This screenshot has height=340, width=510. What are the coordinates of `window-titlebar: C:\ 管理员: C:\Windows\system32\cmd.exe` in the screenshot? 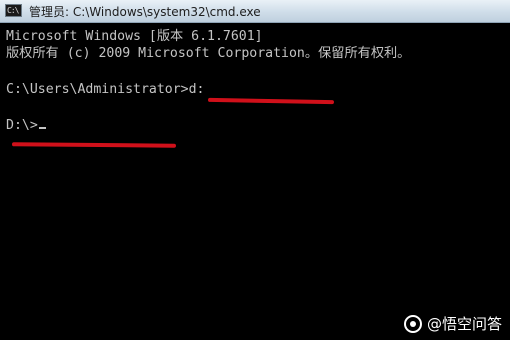 It's located at (255, 11).